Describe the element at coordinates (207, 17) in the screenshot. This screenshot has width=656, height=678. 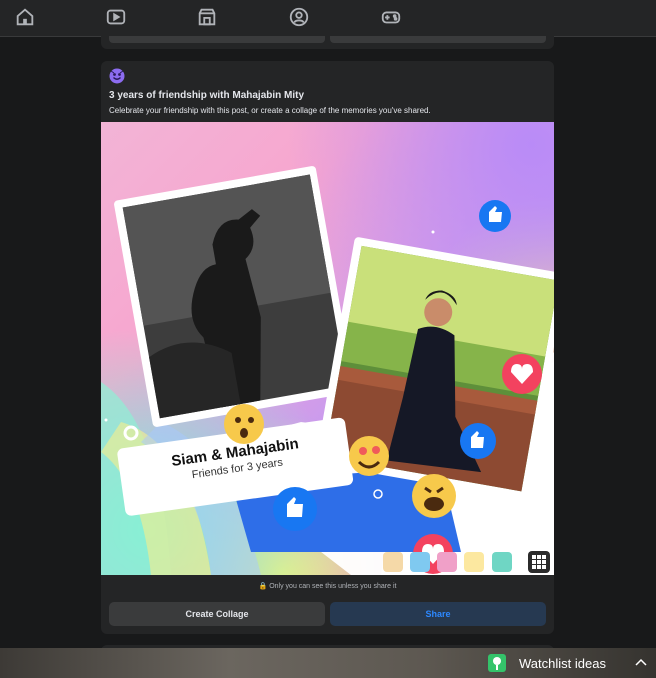
I see `marketplace-icon` at that location.